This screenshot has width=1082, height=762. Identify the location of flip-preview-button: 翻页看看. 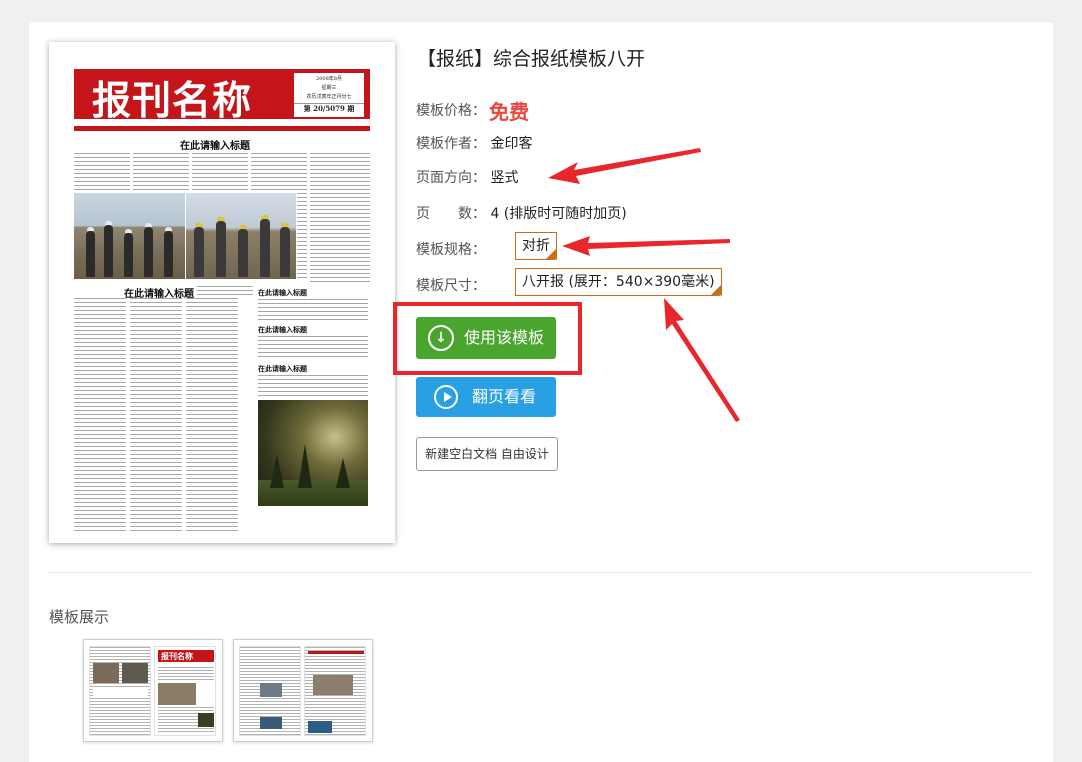
(486, 397).